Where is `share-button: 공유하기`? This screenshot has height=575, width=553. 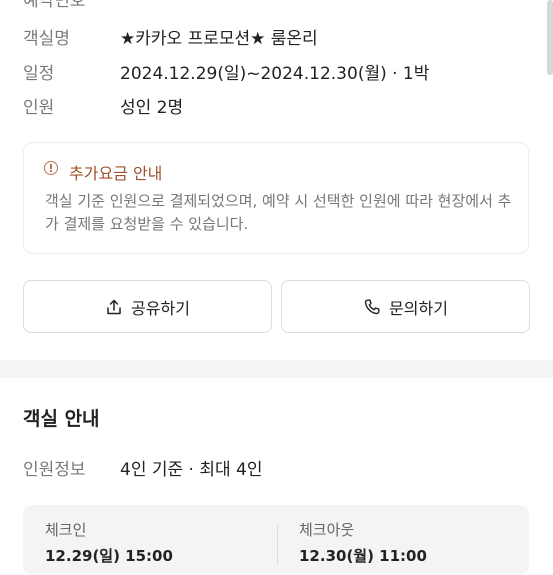 share-button: 공유하기 is located at coordinates (147, 306).